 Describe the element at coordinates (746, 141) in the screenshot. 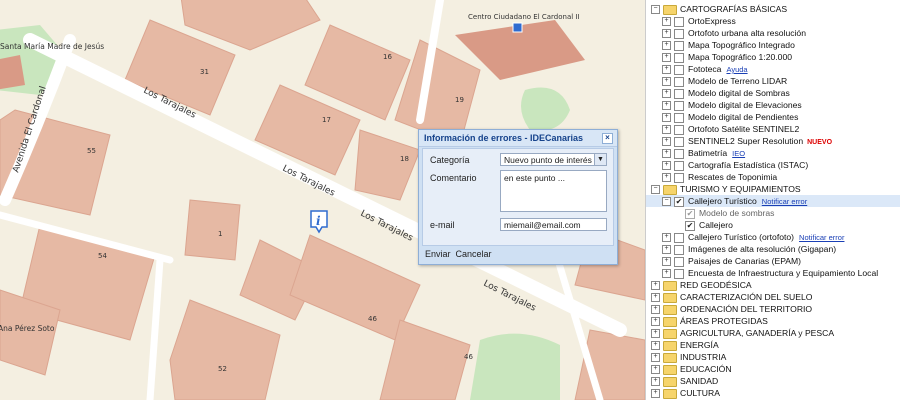

I see `tree-label: SENTINEL2 Super Resolution` at that location.